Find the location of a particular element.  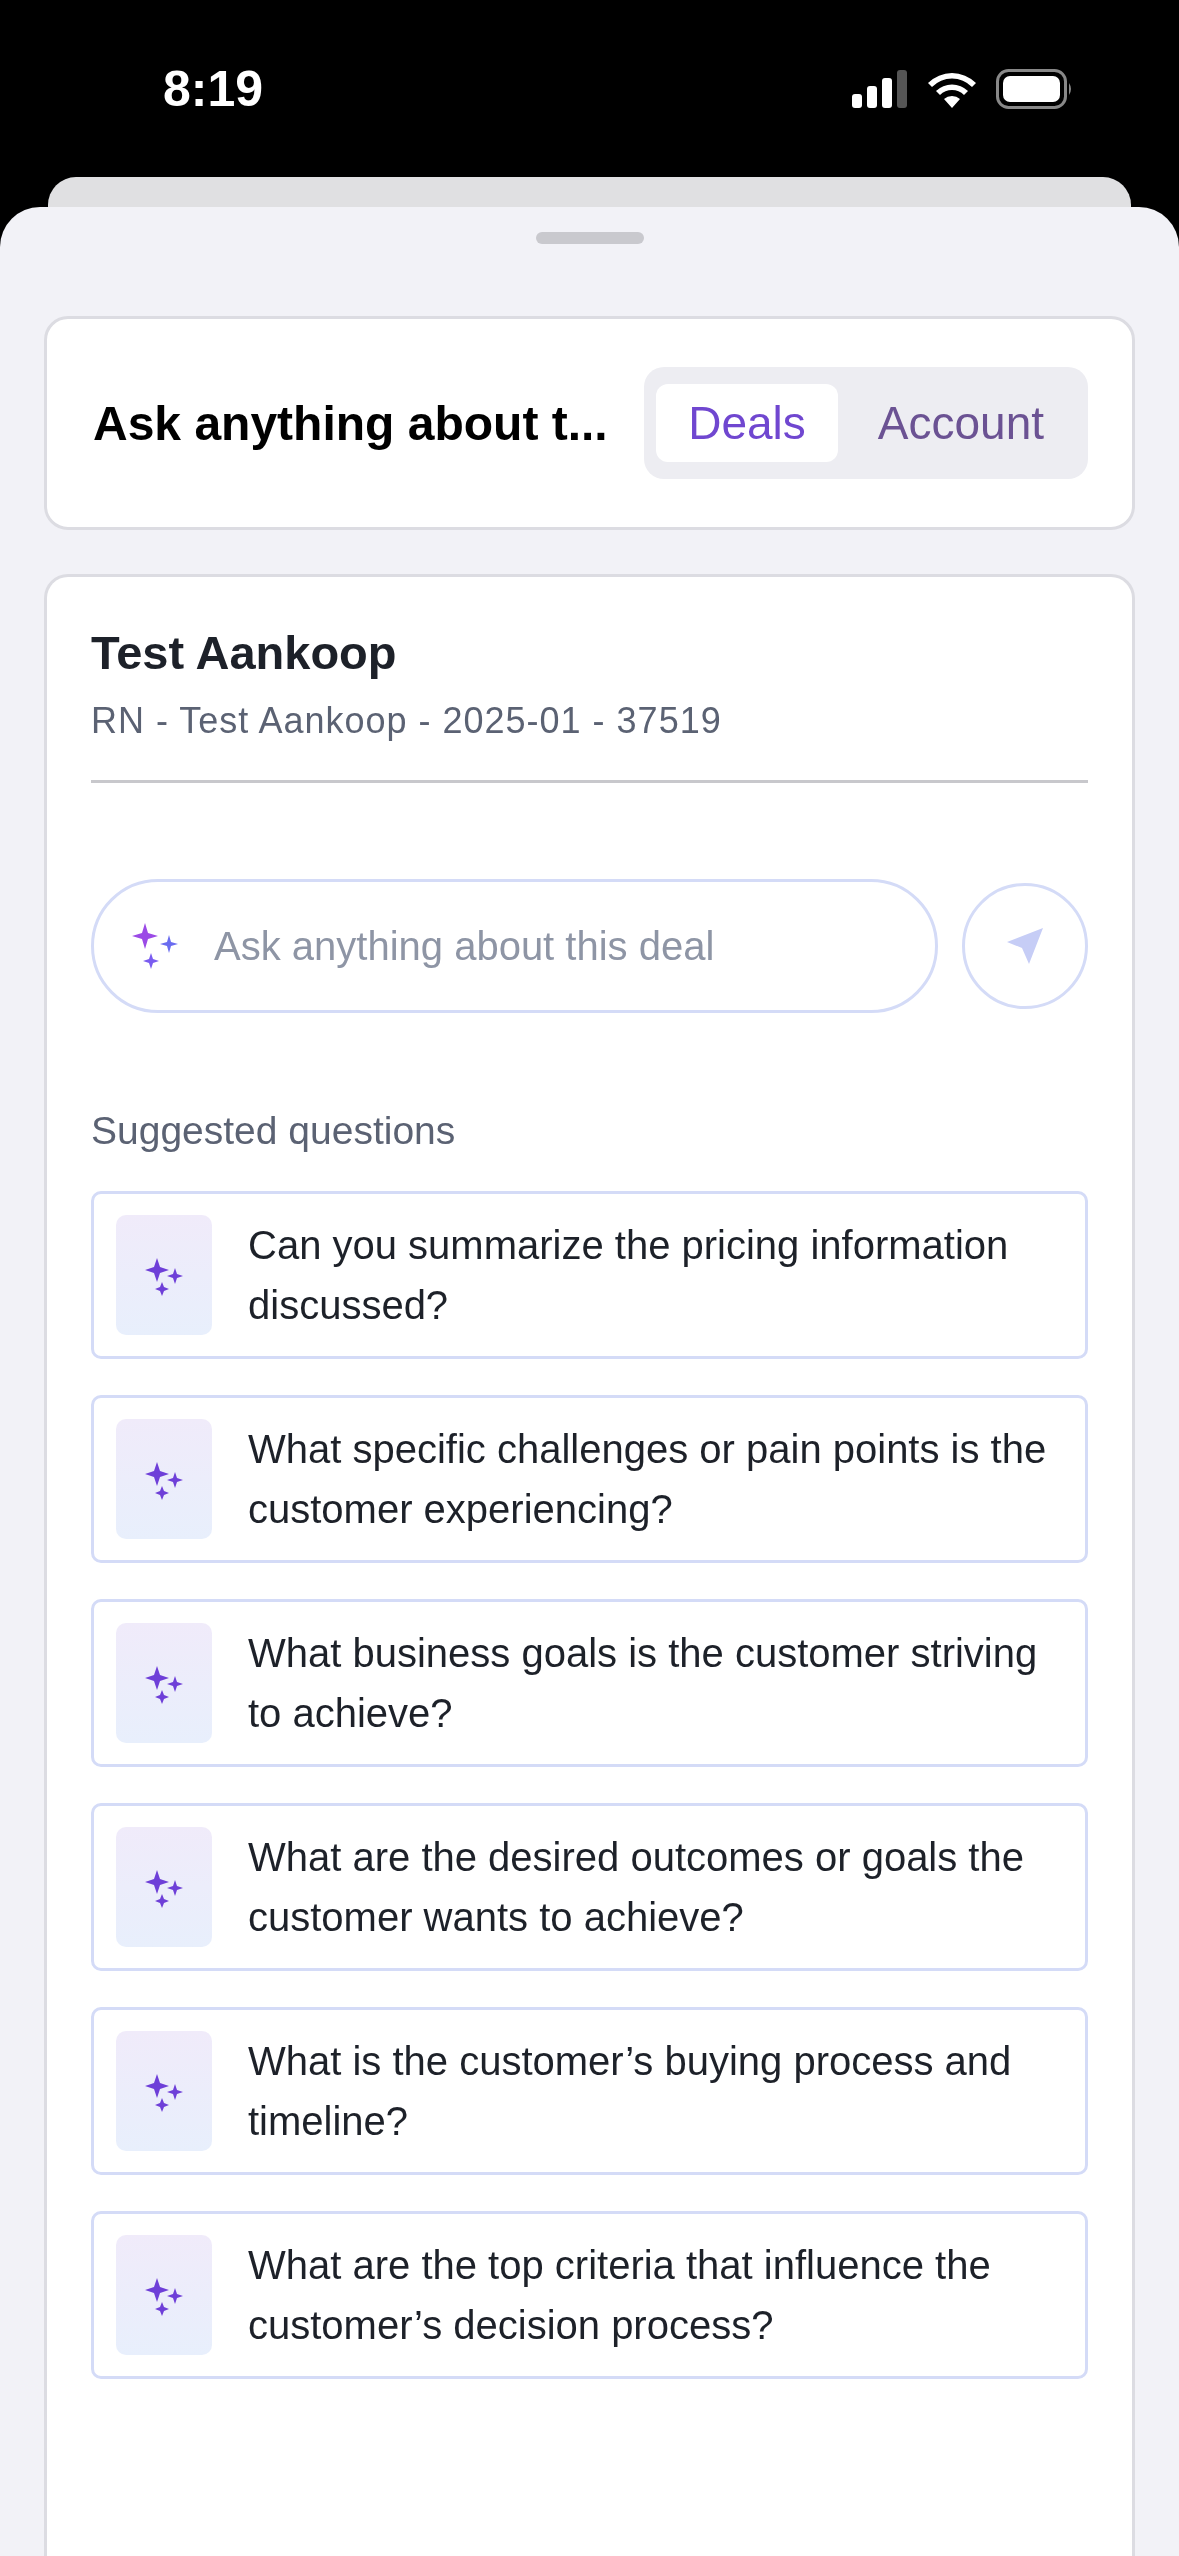

deal-title: Test Aankoop is located at coordinates (244, 652).